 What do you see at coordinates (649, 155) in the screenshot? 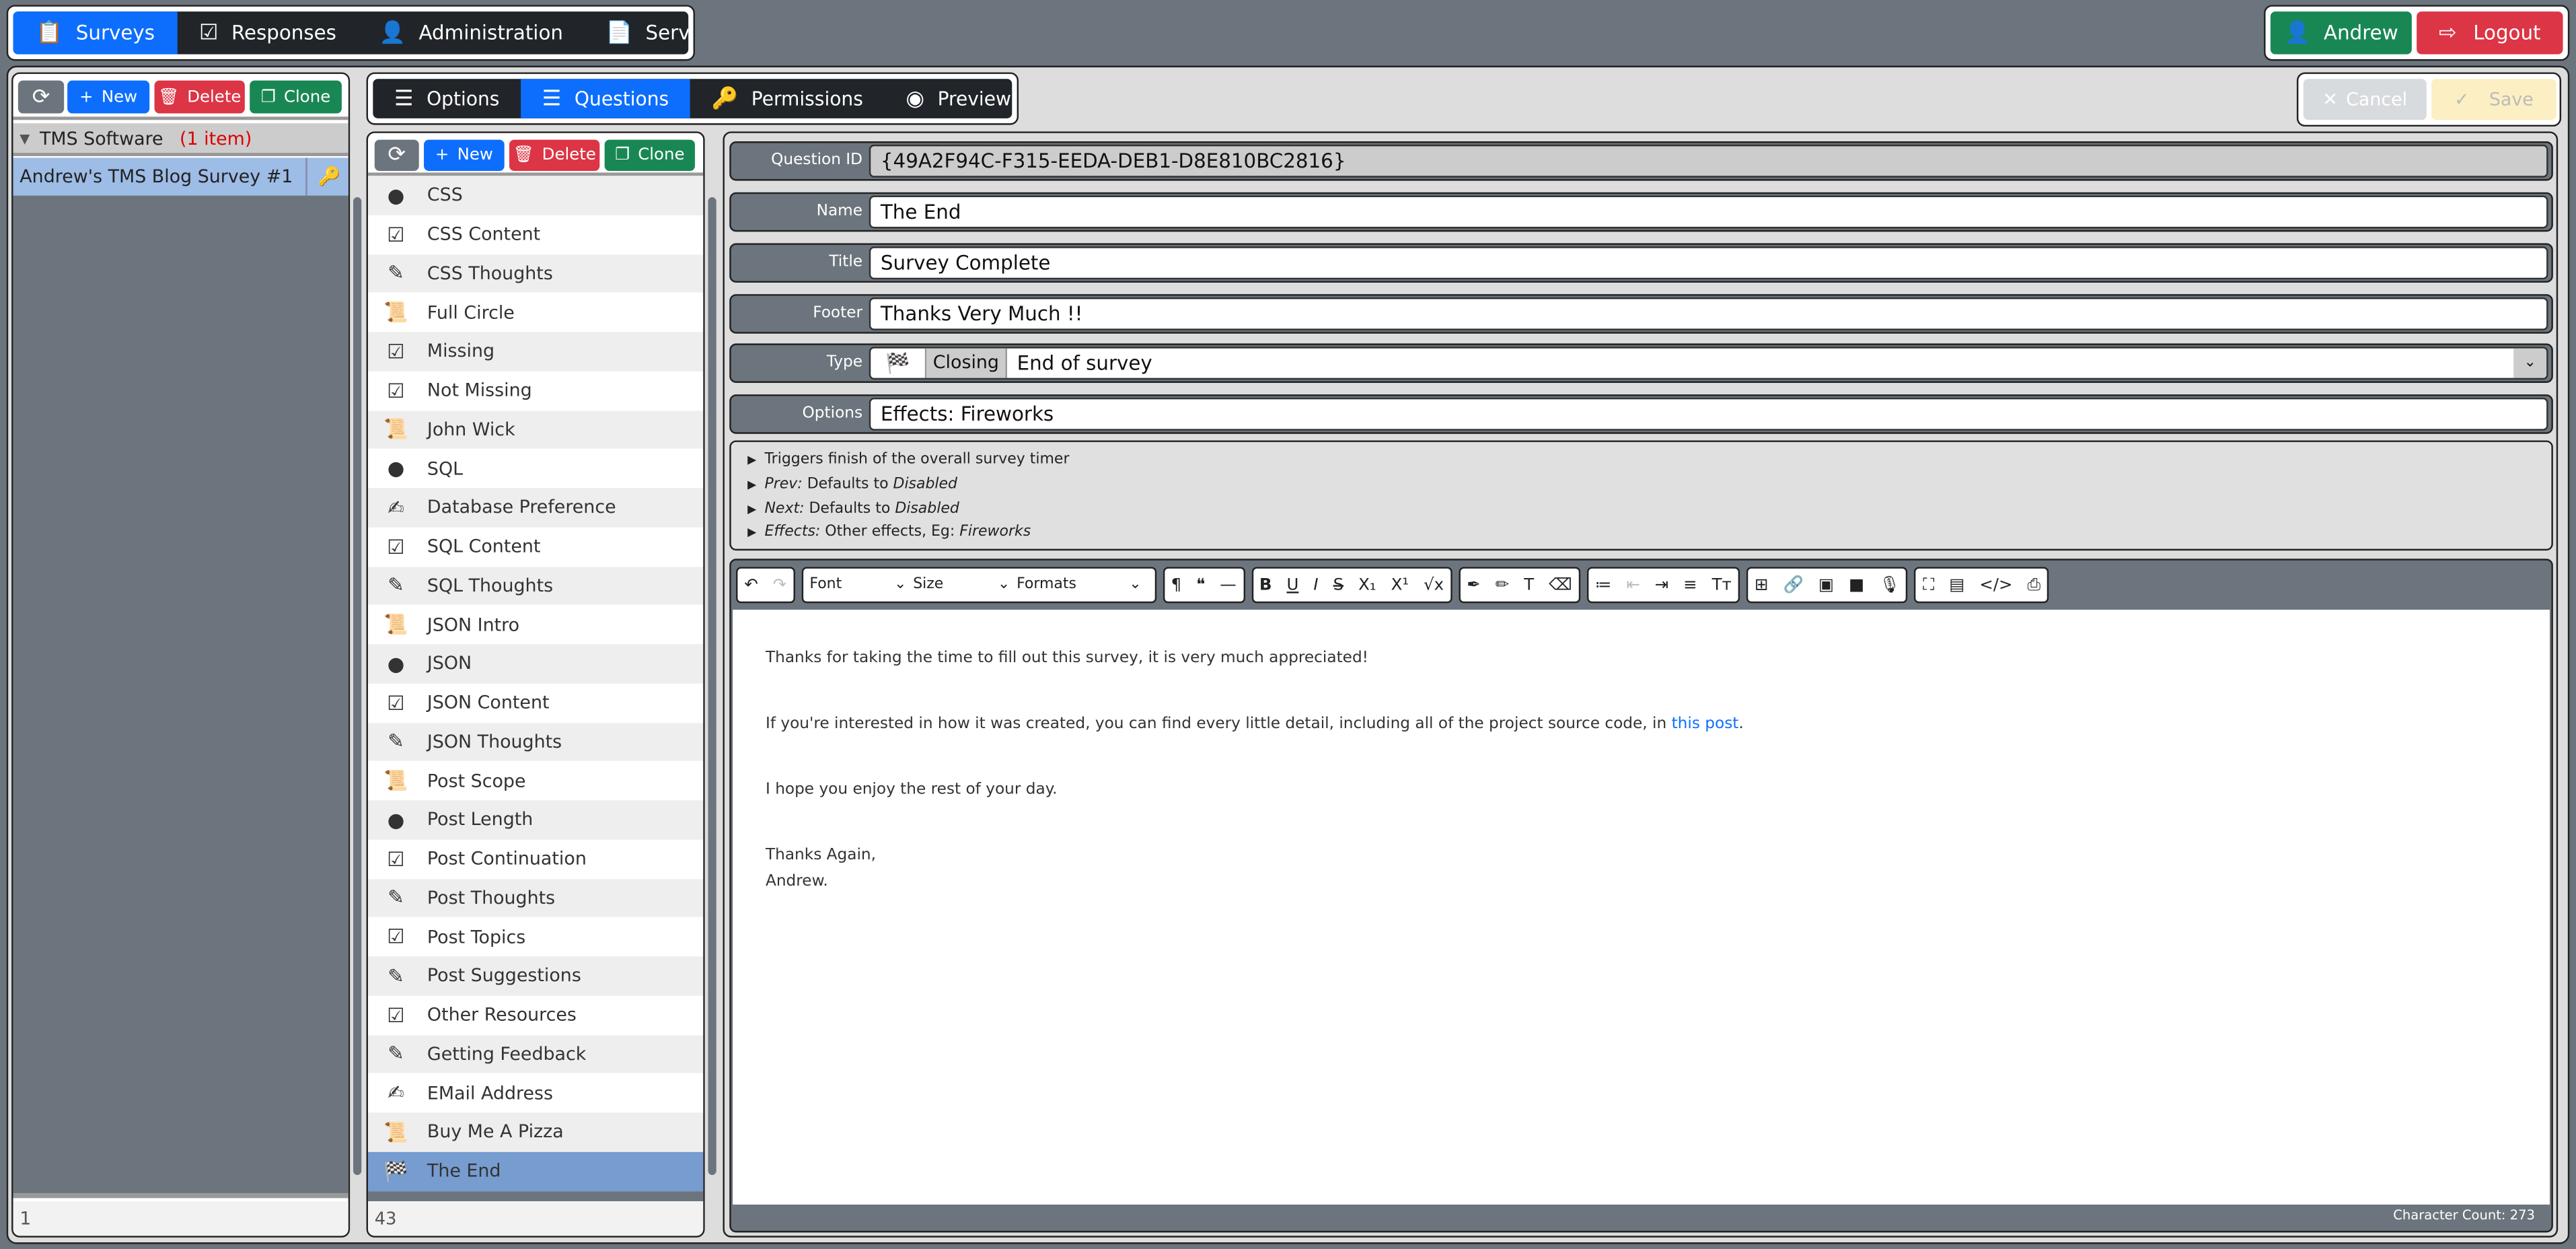
I see `clone-question-button: ❐ Clone` at bounding box center [649, 155].